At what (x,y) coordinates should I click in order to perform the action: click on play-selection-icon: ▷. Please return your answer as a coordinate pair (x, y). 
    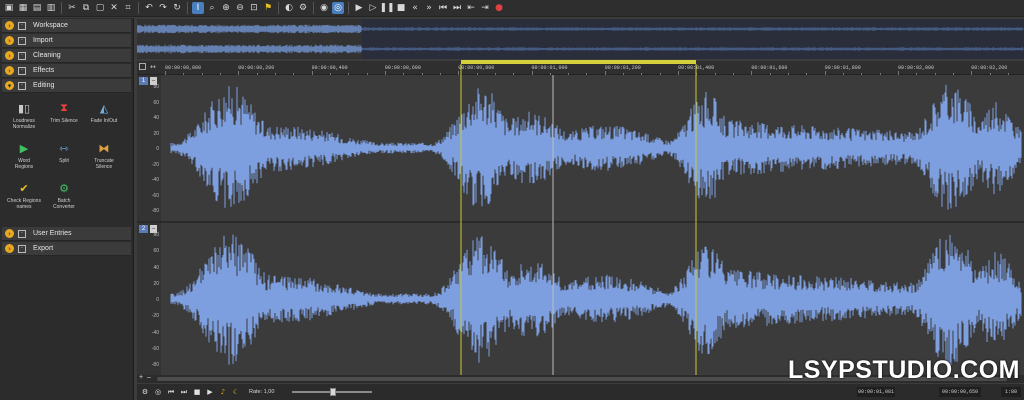
    Looking at the image, I should click on (373, 8).